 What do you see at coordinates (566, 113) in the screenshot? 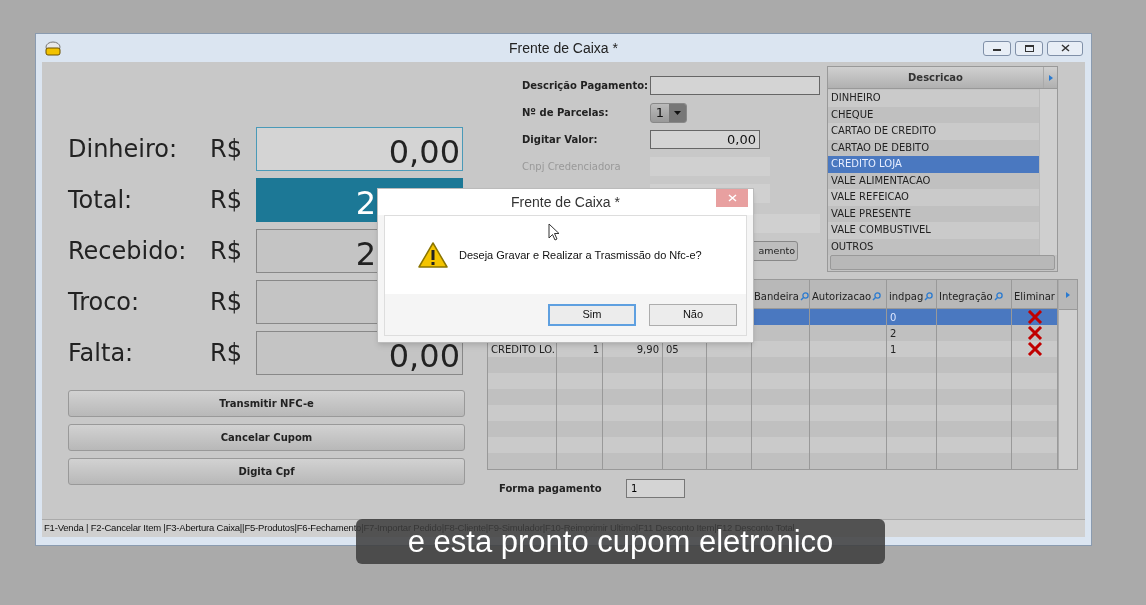
I see `field-label: Nº de Parcelas:` at bounding box center [566, 113].